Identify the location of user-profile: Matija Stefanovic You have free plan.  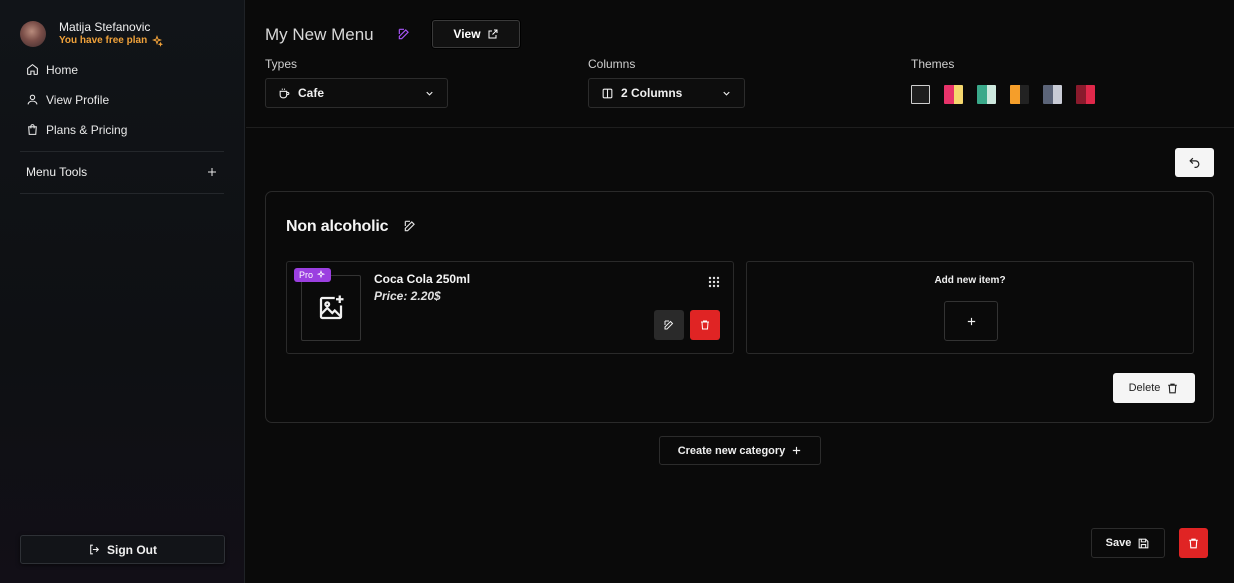
(92, 34).